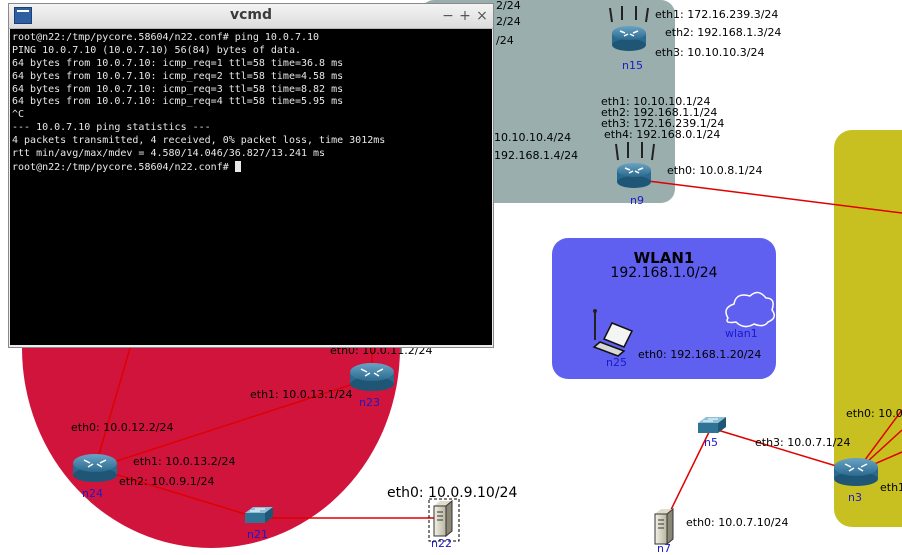  What do you see at coordinates (257, 535) in the screenshot?
I see `node-label-n21: n21` at bounding box center [257, 535].